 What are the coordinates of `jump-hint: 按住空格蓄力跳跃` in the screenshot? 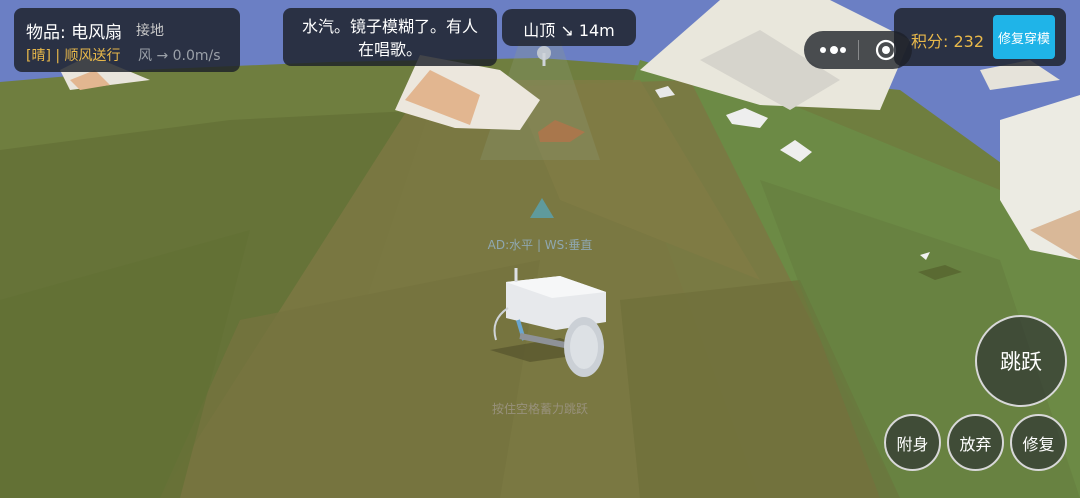 It's located at (539, 409).